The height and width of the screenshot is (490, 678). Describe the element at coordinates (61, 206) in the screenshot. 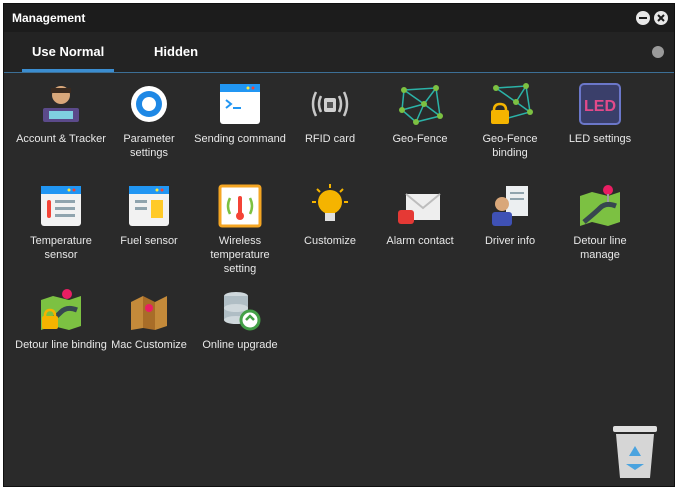

I see `temperature-sensor-icon` at that location.